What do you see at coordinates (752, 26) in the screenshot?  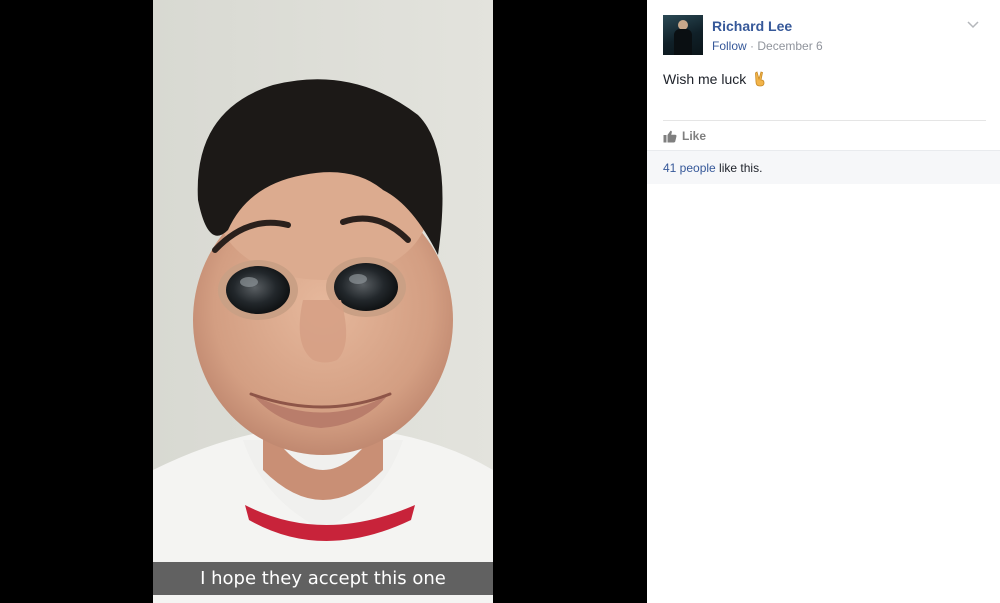 I see `author-name: Richard Lee` at bounding box center [752, 26].